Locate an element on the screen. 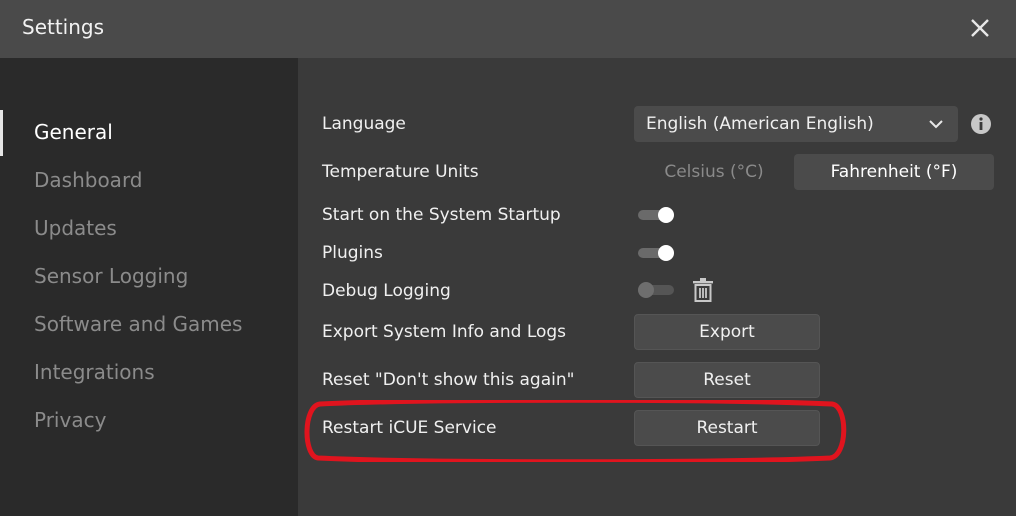  sidebar-item-privacy: Privacy is located at coordinates (70, 420).